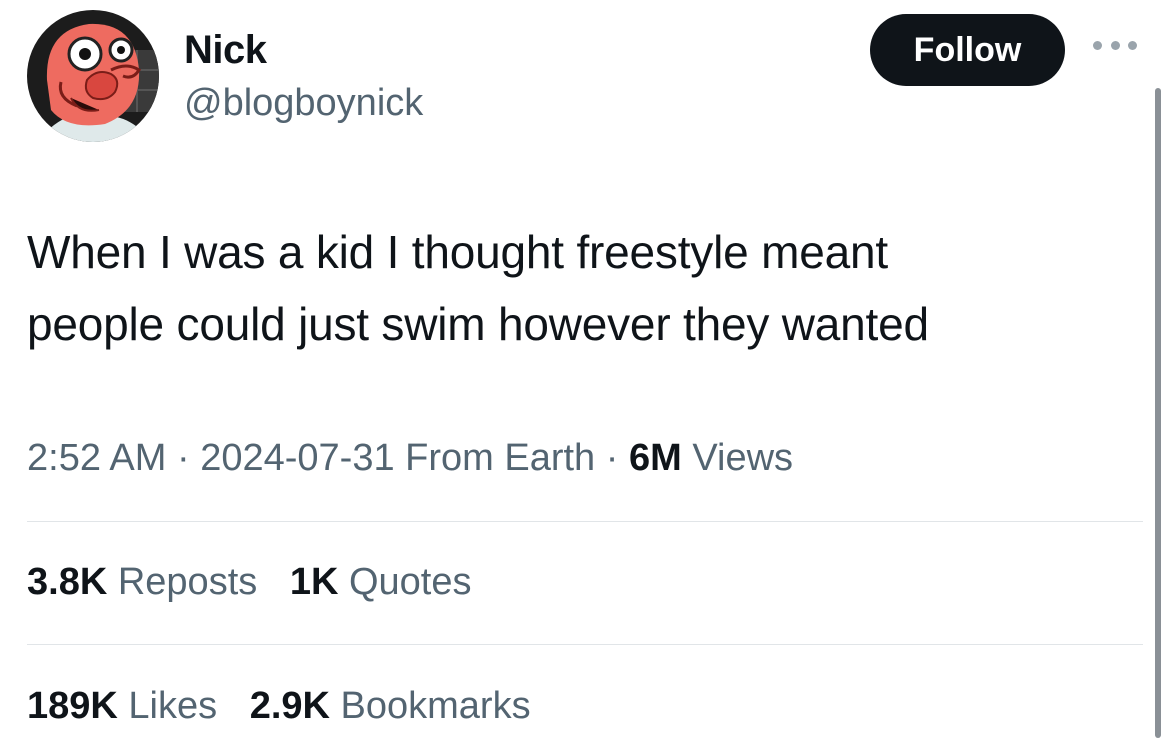 This screenshot has width=1170, height=738. Describe the element at coordinates (500, 458) in the screenshot. I see `tweet-location: From Earth` at that location.